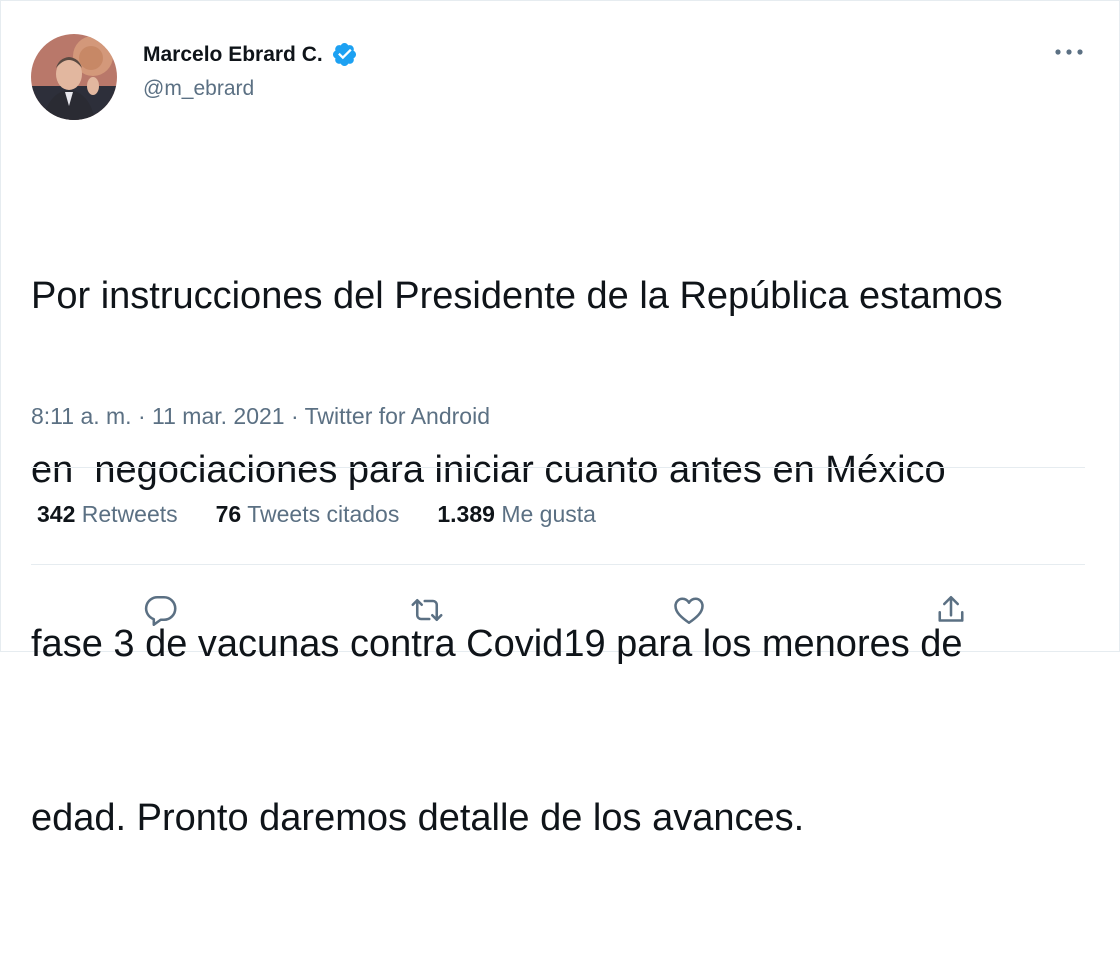 The height and width of the screenshot is (963, 1120). What do you see at coordinates (56, 514) in the screenshot?
I see `retweets-count: 342` at bounding box center [56, 514].